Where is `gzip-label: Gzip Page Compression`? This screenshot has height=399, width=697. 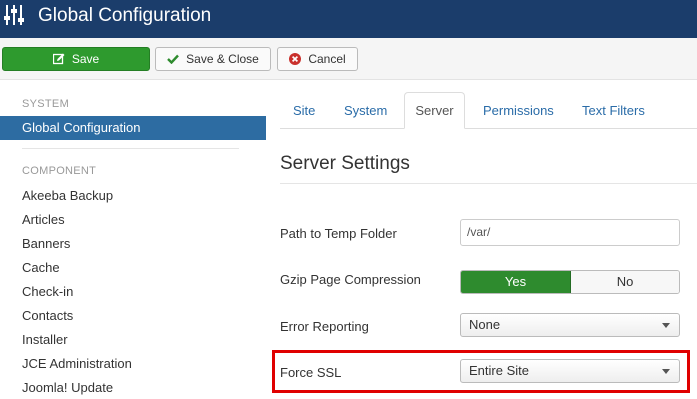
gzip-label: Gzip Page Compression is located at coordinates (350, 279).